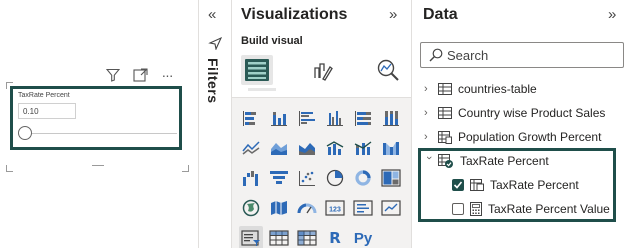 The height and width of the screenshot is (248, 630). Describe the element at coordinates (307, 118) in the screenshot. I see `clustered-bar-chart-icon` at that location.